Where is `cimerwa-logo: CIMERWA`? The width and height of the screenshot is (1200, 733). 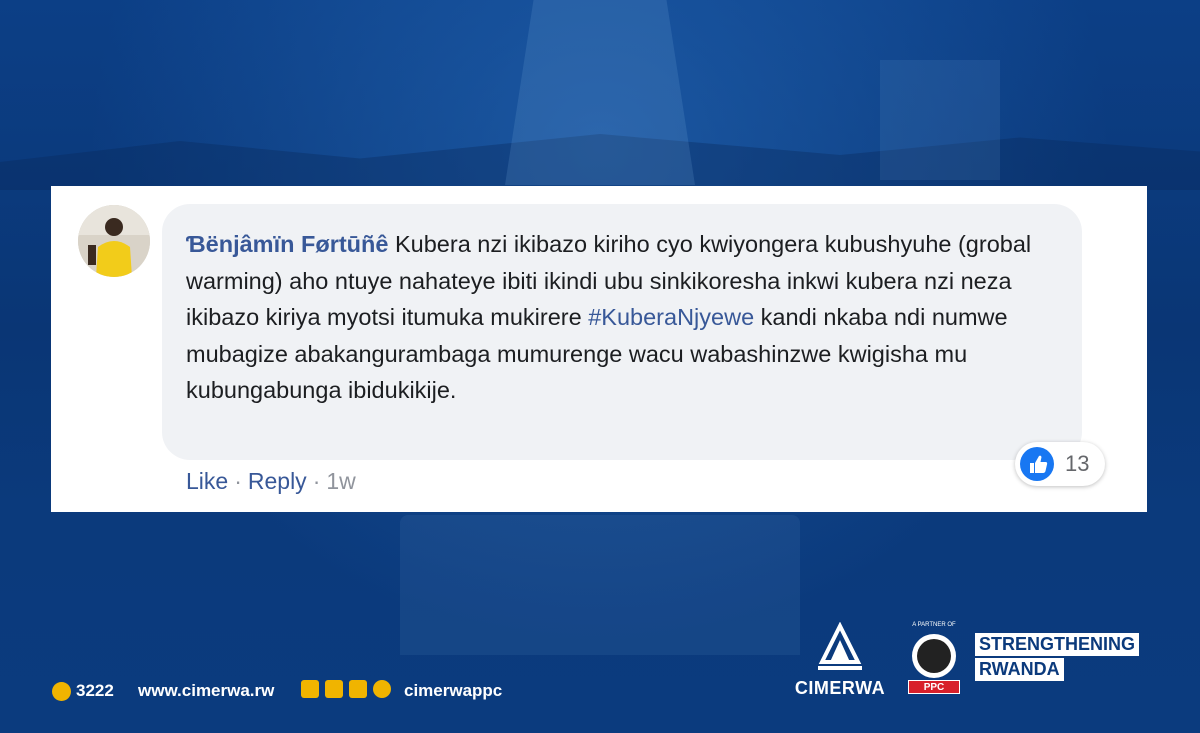
cimerwa-logo: CIMERWA is located at coordinates (840, 659).